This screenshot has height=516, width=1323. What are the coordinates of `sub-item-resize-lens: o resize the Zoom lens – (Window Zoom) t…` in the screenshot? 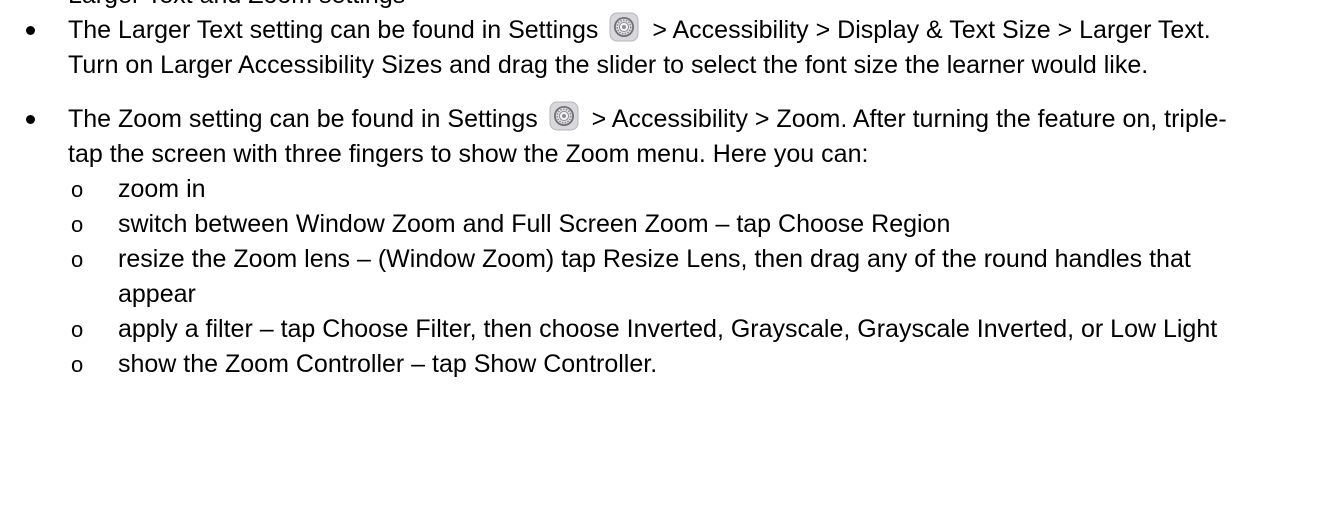 It's located at (662, 277).